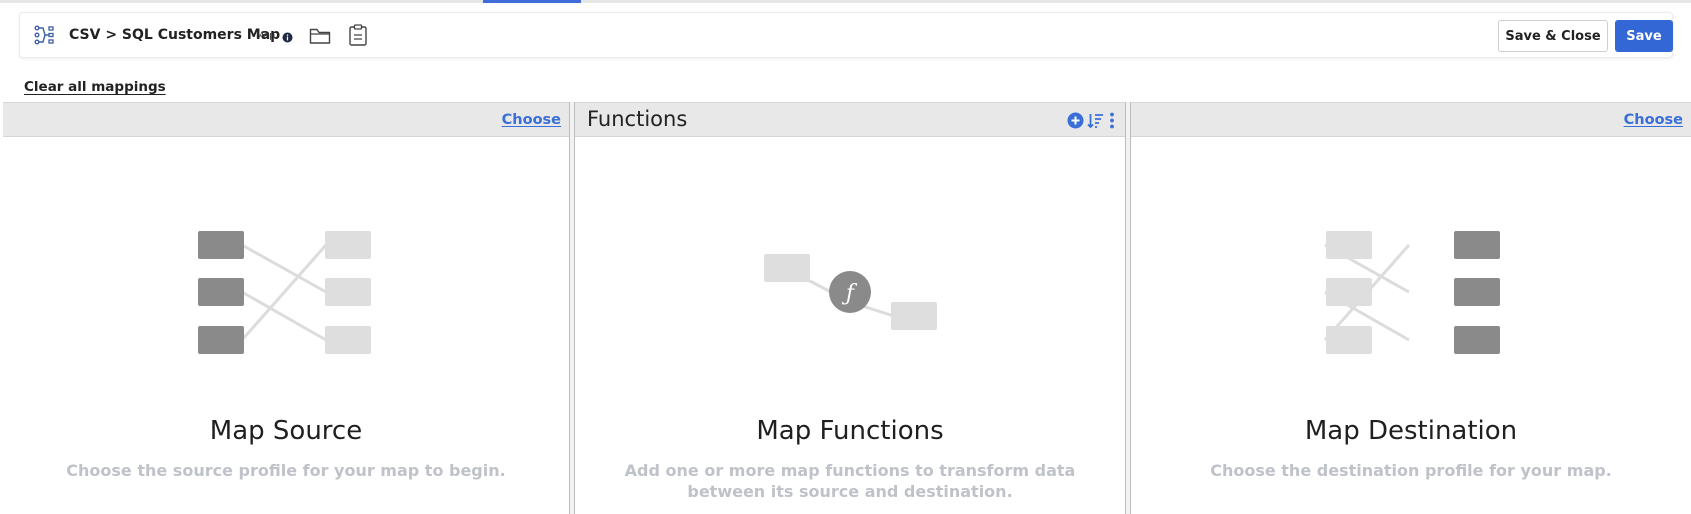 The height and width of the screenshot is (514, 1691). I want to click on function-icon: ƒ, so click(850, 292).